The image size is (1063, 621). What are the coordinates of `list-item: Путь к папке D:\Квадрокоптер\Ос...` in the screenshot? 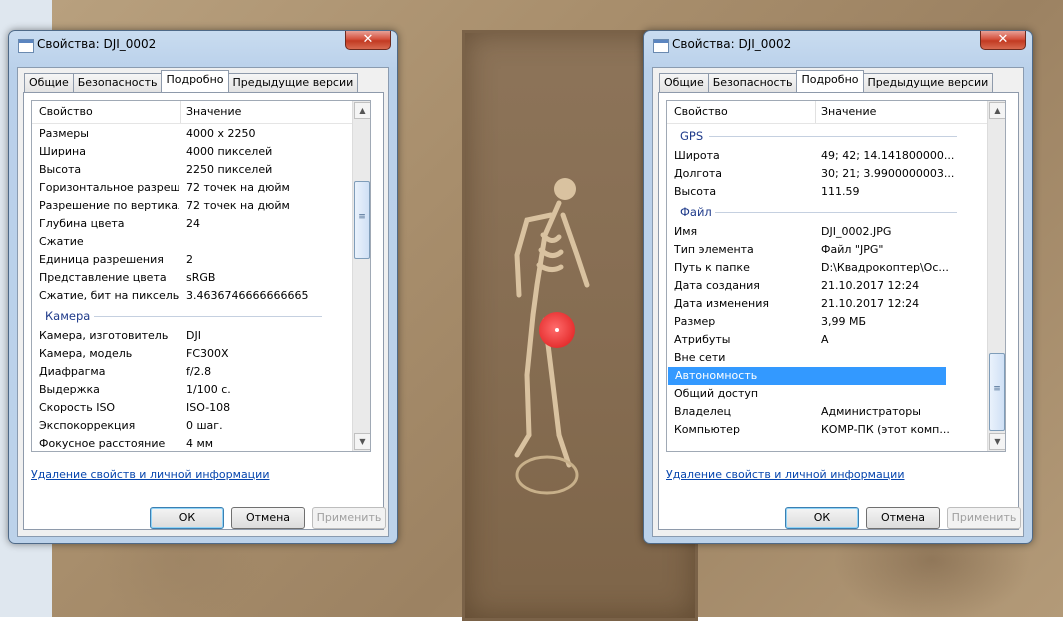 It's located at (827, 268).